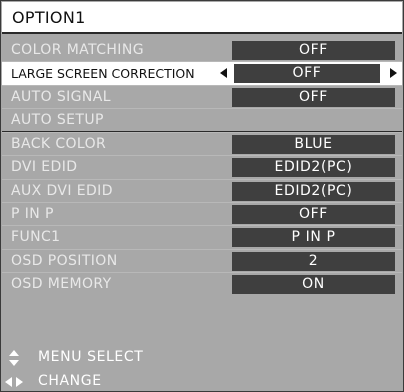  What do you see at coordinates (202, 96) in the screenshot?
I see `menu-item-auto-signal: AUTO SIGNAL OFF` at bounding box center [202, 96].